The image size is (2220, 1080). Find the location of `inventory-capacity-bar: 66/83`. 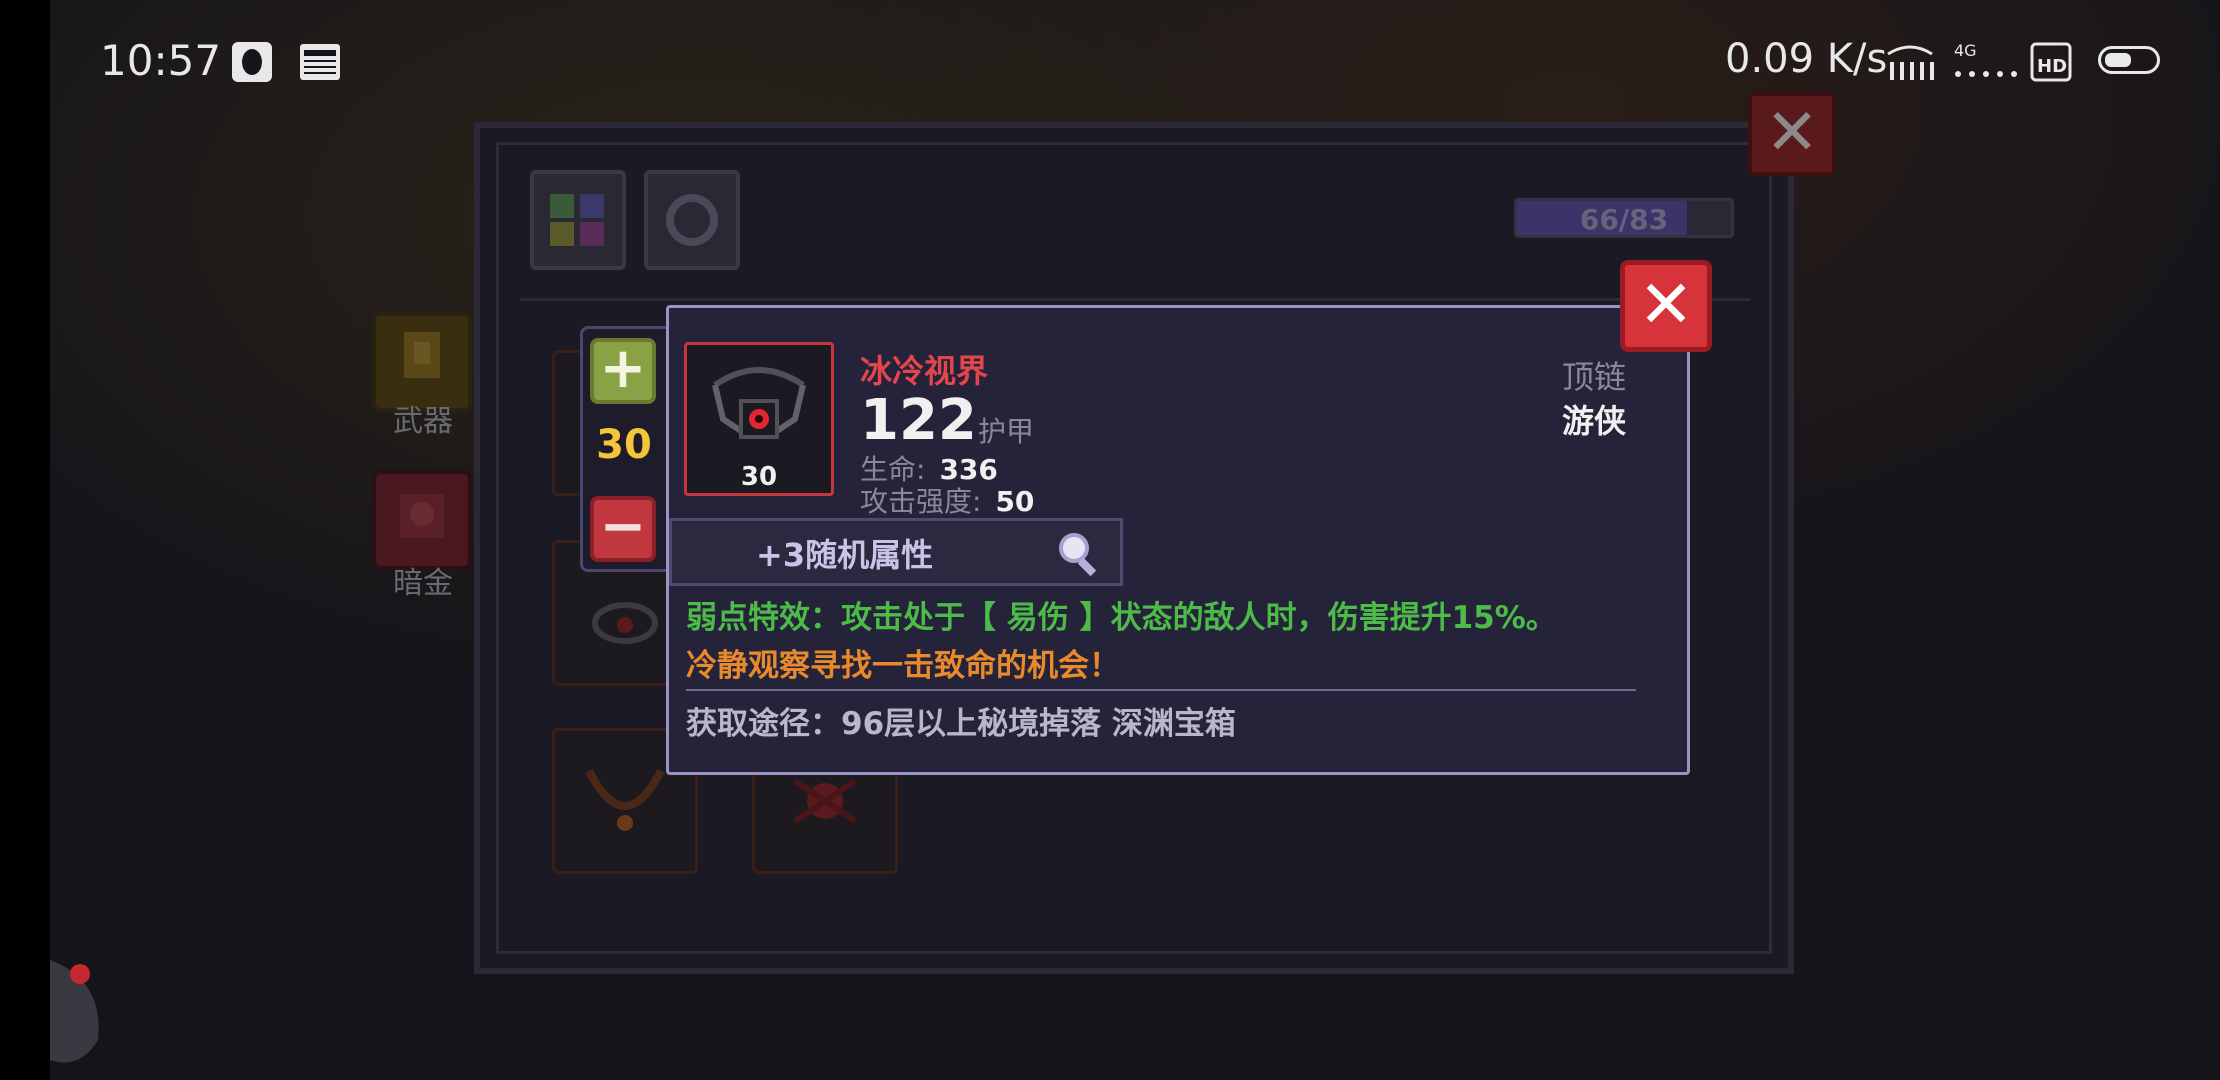

inventory-capacity-bar: 66/83 is located at coordinates (1624, 218).